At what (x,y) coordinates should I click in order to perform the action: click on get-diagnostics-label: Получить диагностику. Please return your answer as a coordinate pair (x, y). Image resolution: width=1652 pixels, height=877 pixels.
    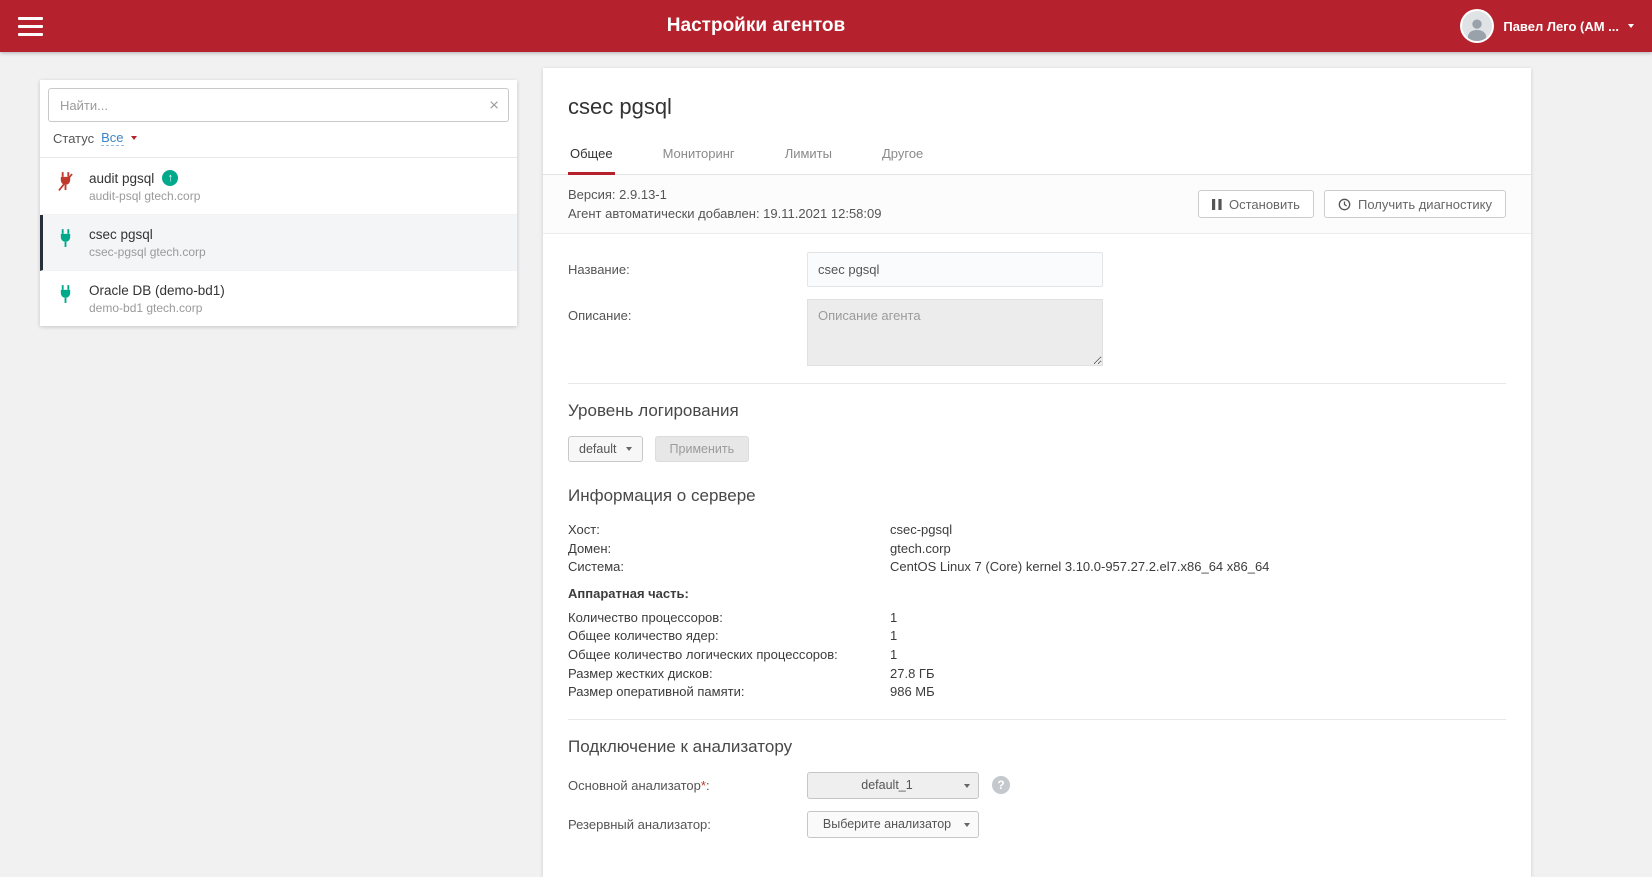
    Looking at the image, I should click on (1424, 204).